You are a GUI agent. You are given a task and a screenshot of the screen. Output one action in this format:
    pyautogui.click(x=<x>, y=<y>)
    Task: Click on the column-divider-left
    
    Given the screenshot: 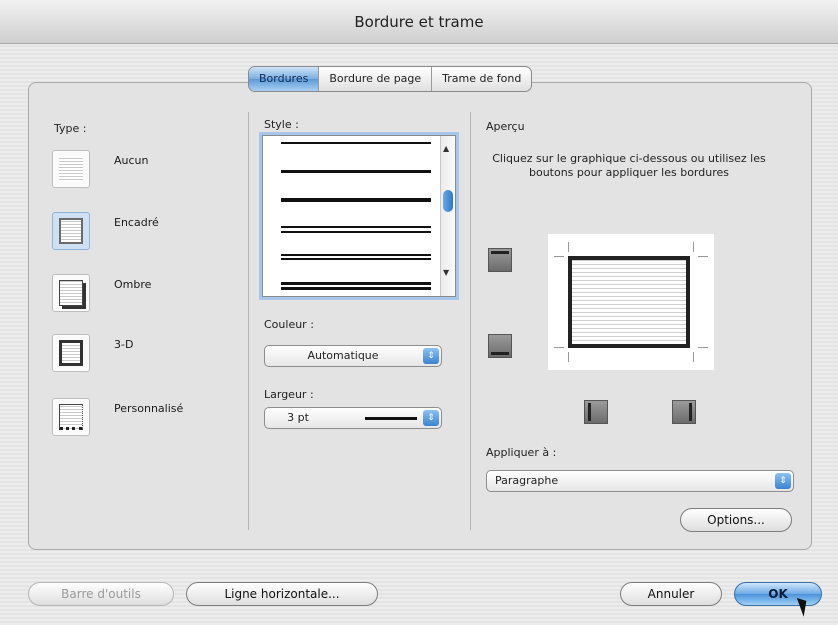 What is the action you would take?
    pyautogui.click(x=248, y=321)
    